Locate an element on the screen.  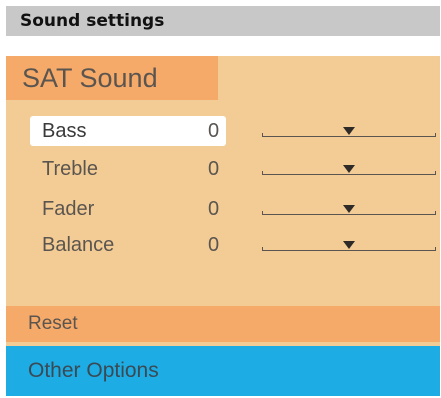
setting-row-bass: Bass 0 is located at coordinates (223, 131).